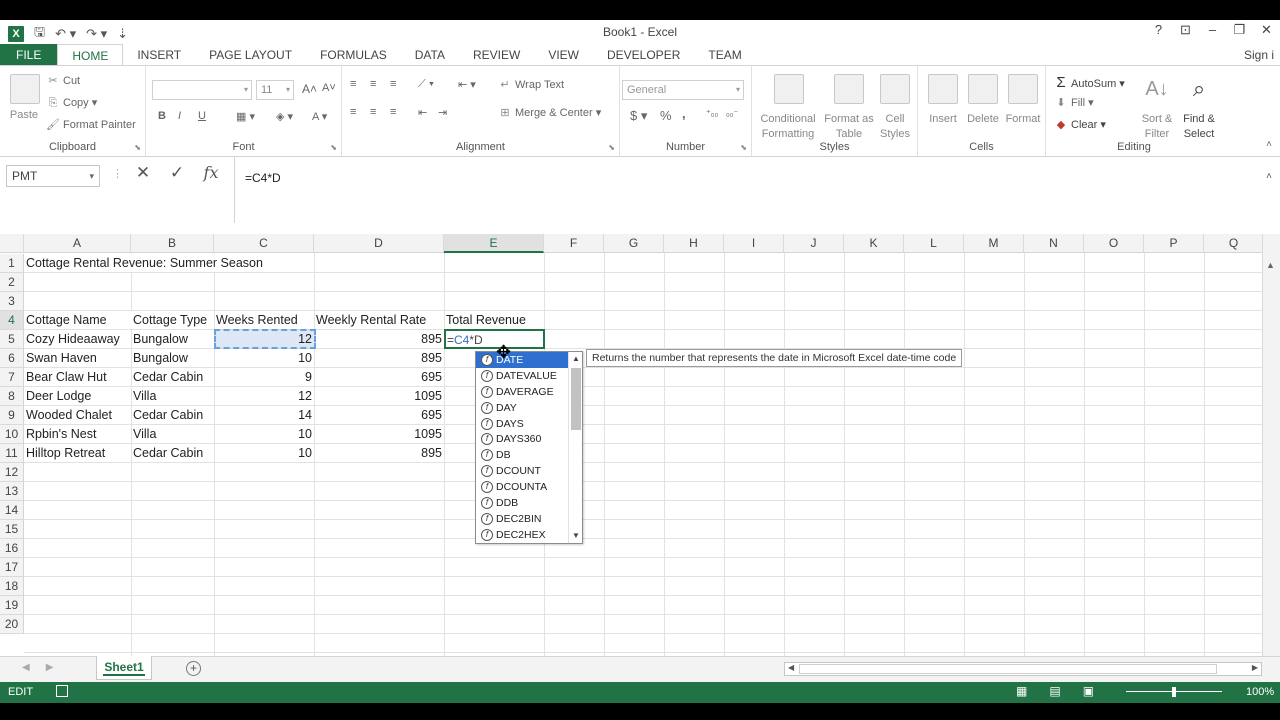 This screenshot has width=1280, height=720. I want to click on delete-cells-icon, so click(983, 89).